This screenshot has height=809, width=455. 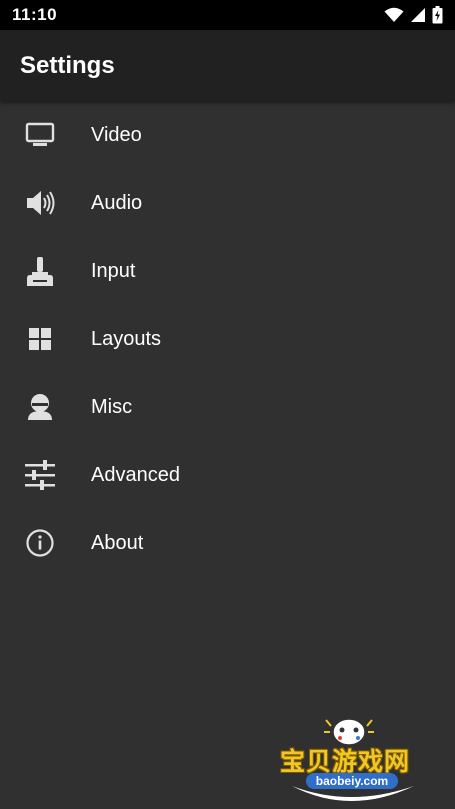 What do you see at coordinates (40, 543) in the screenshot?
I see `info-icon` at bounding box center [40, 543].